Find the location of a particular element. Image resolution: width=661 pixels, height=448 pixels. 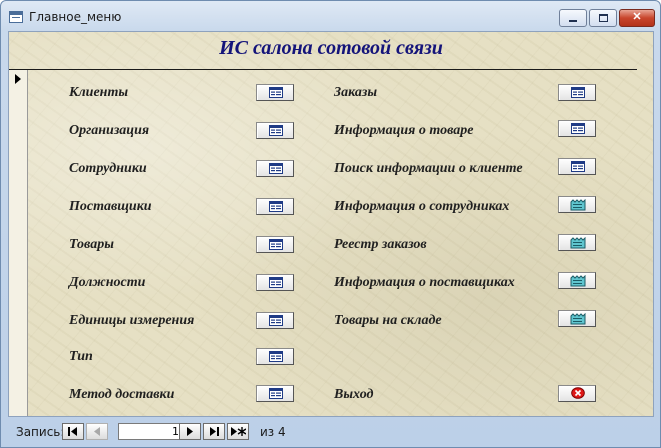

label-type: Тип is located at coordinates (81, 356).